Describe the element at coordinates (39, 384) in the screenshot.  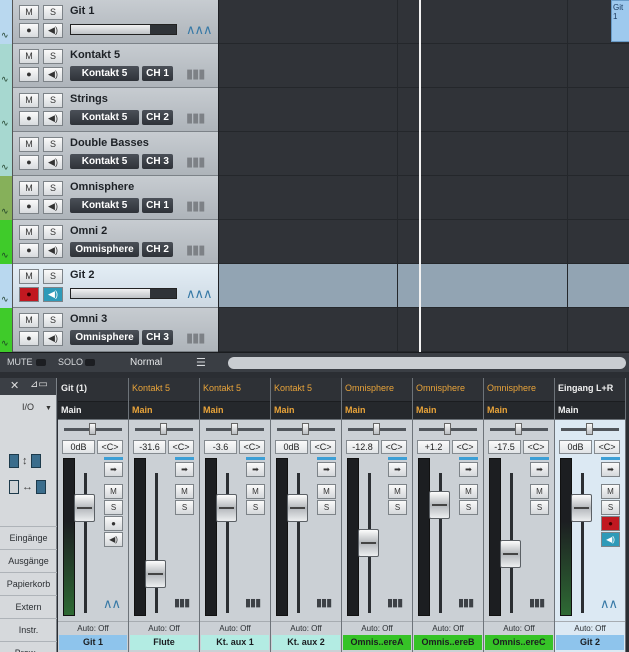
I see `pin-icon: ⊿▭` at that location.